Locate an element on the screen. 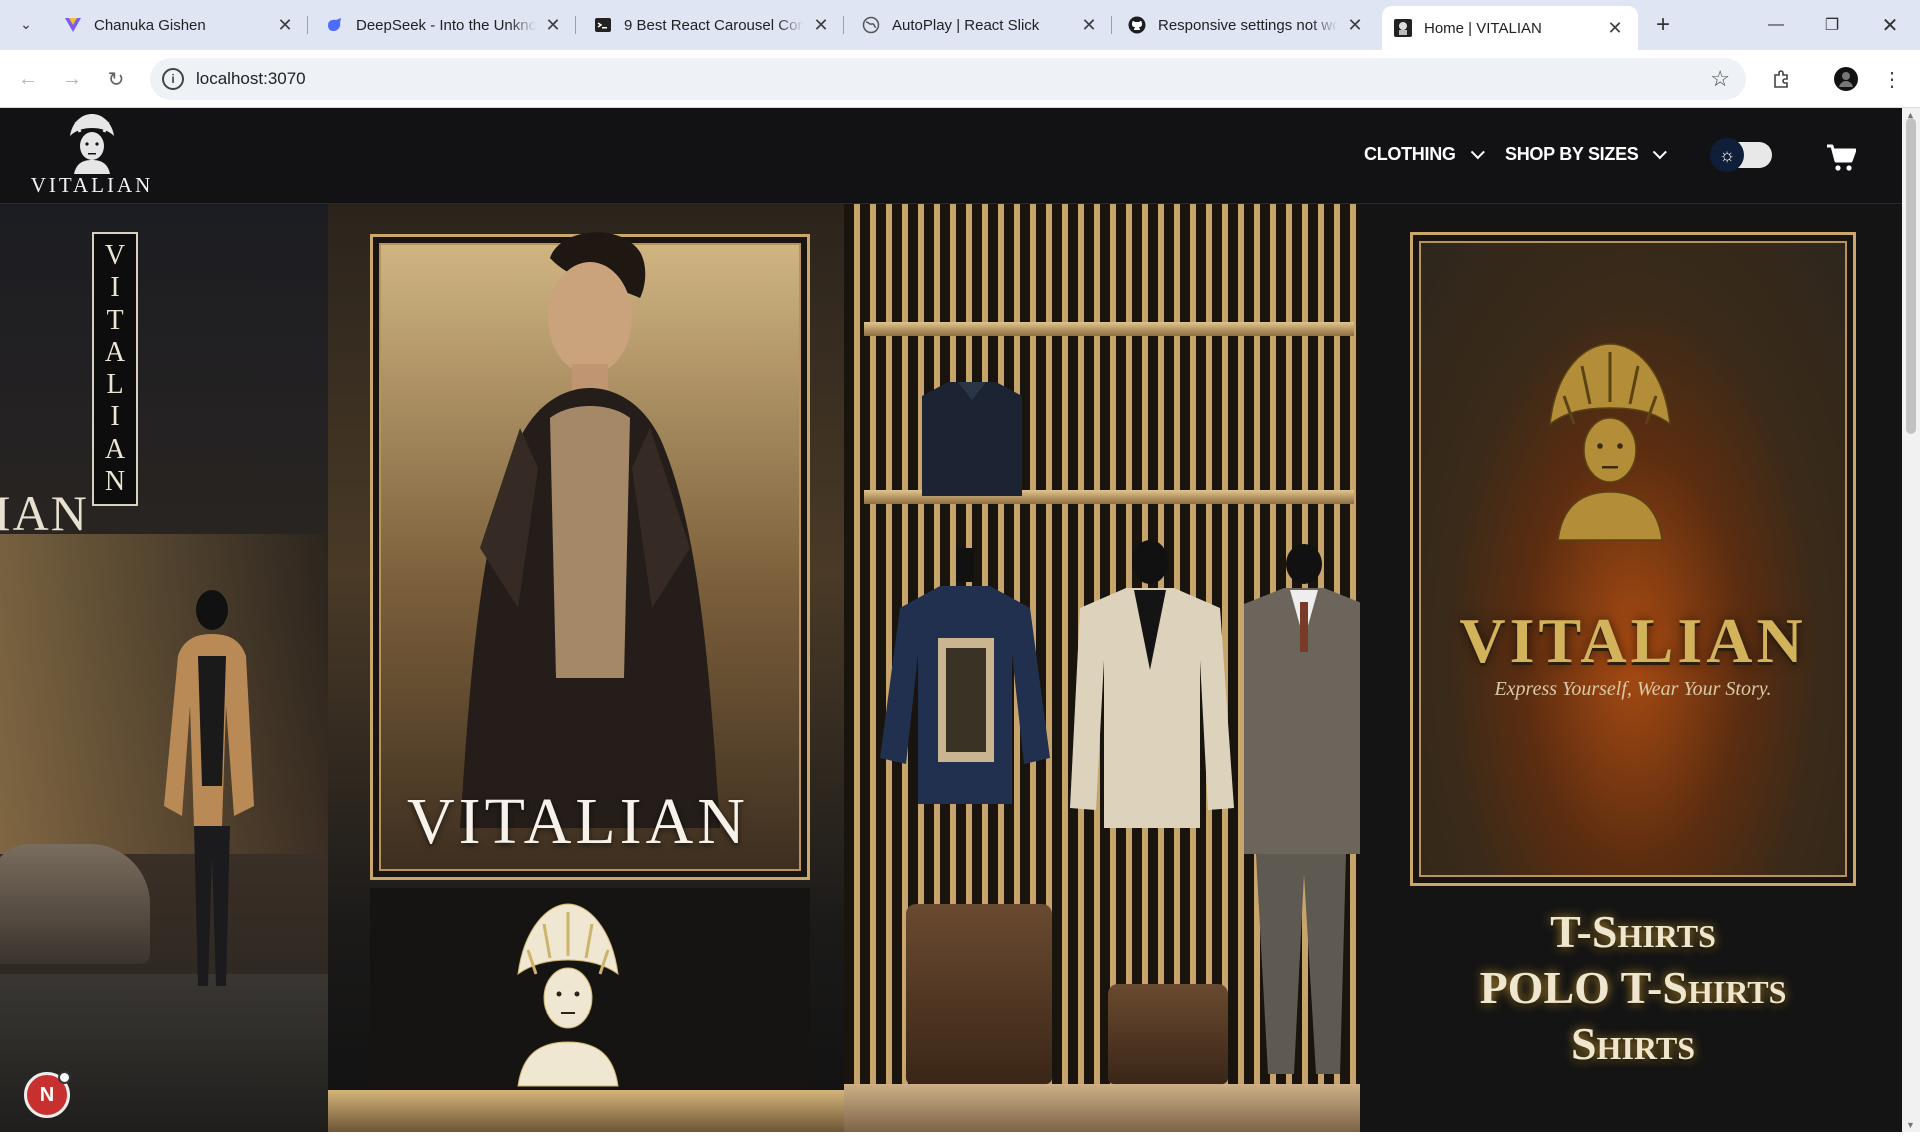 The image size is (1920, 1140). tab-github: Responsive settings not working ✕ is located at coordinates (1247, 25).